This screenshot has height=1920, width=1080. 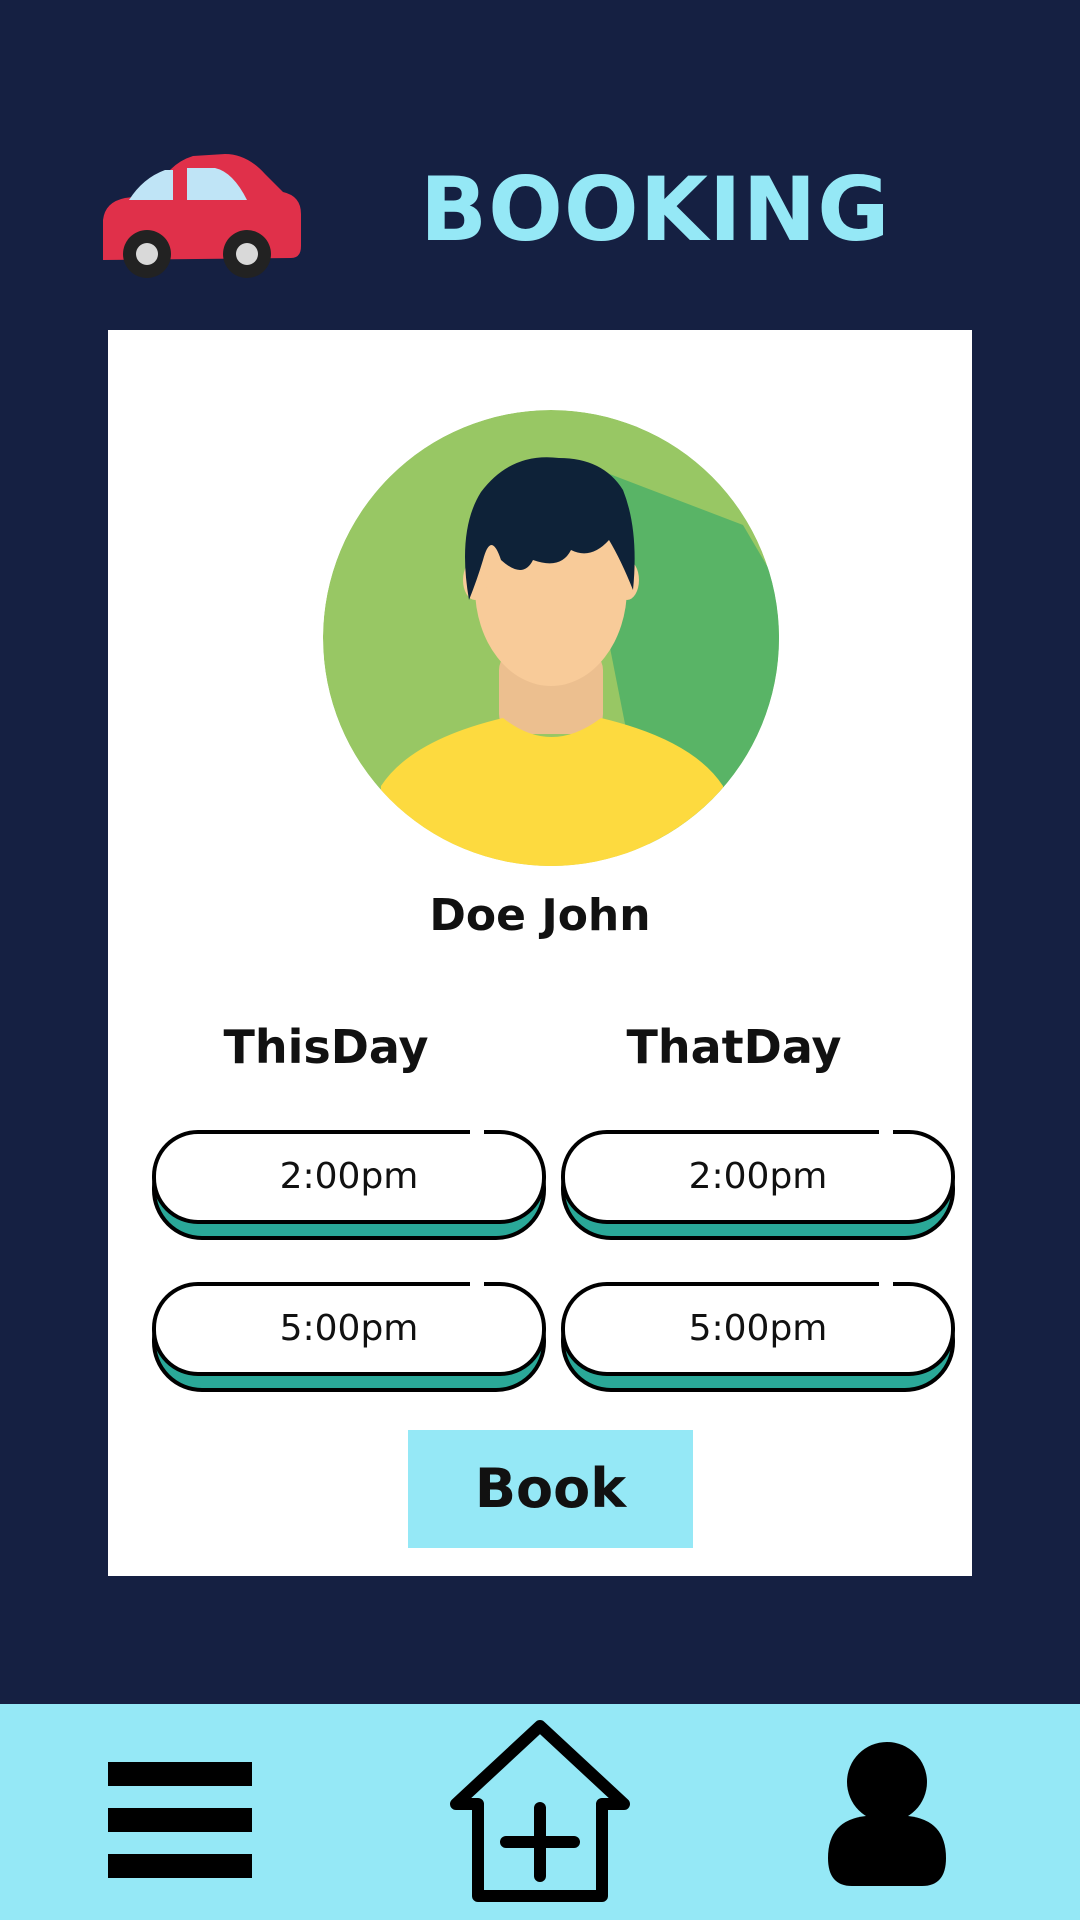 What do you see at coordinates (202, 216) in the screenshot?
I see `car-icon` at bounding box center [202, 216].